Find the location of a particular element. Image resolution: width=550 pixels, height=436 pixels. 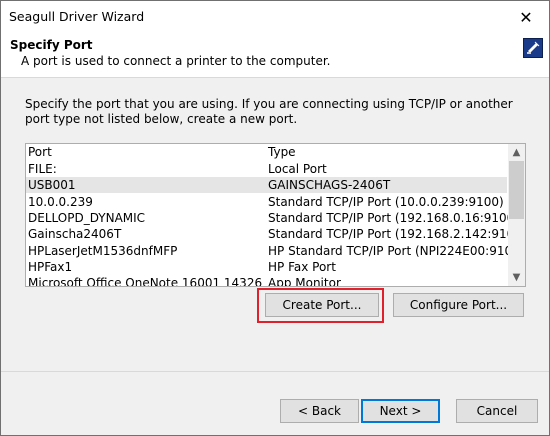

scrollbar-thumb is located at coordinates (516, 190).